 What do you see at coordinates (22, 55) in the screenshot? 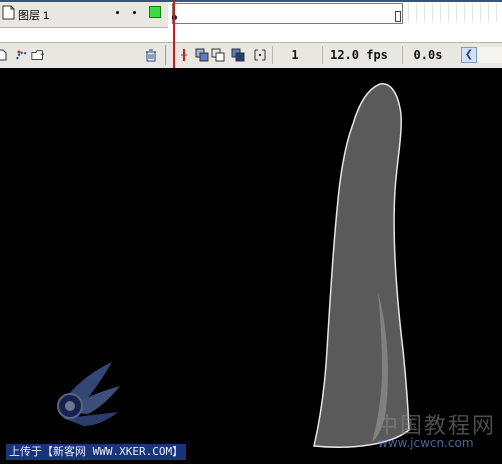
I see `add-motion-guide-icon` at bounding box center [22, 55].